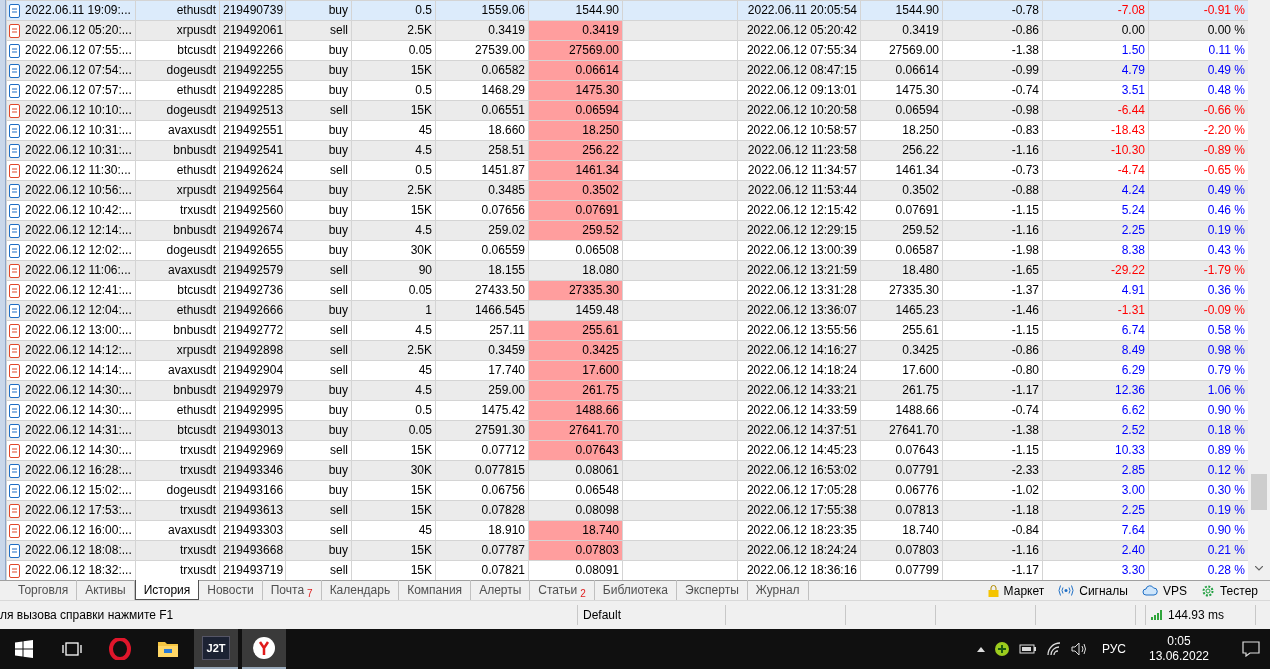 The width and height of the screenshot is (1270, 669). What do you see at coordinates (216, 649) in the screenshot?
I see `taskbar-app: J2T` at bounding box center [216, 649].